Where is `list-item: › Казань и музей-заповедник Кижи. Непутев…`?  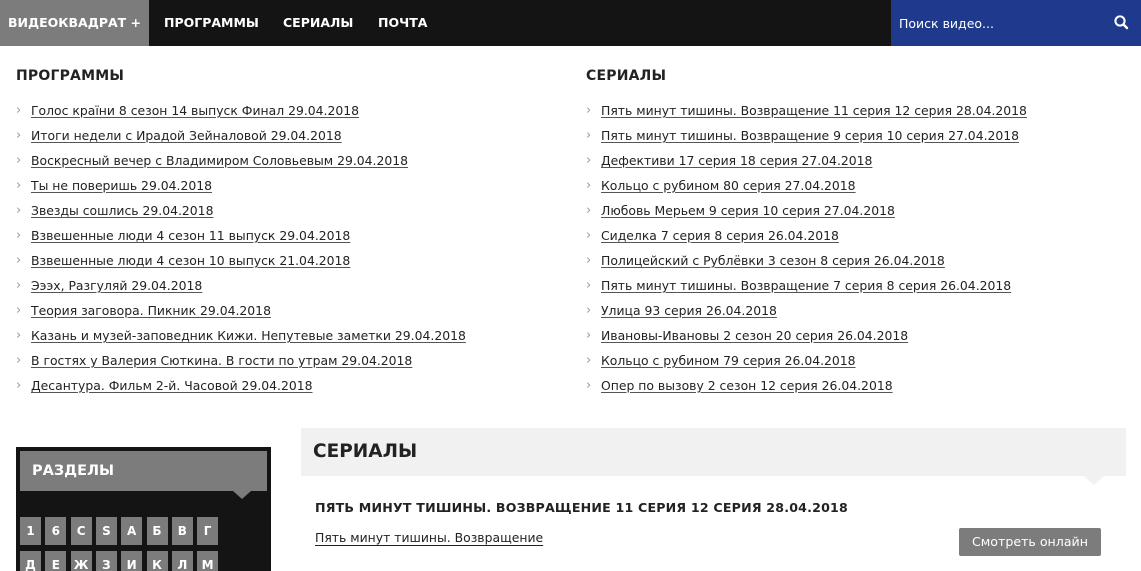 list-item: › Казань и музей-заповедник Кижи. Непутев… is located at coordinates (241, 335).